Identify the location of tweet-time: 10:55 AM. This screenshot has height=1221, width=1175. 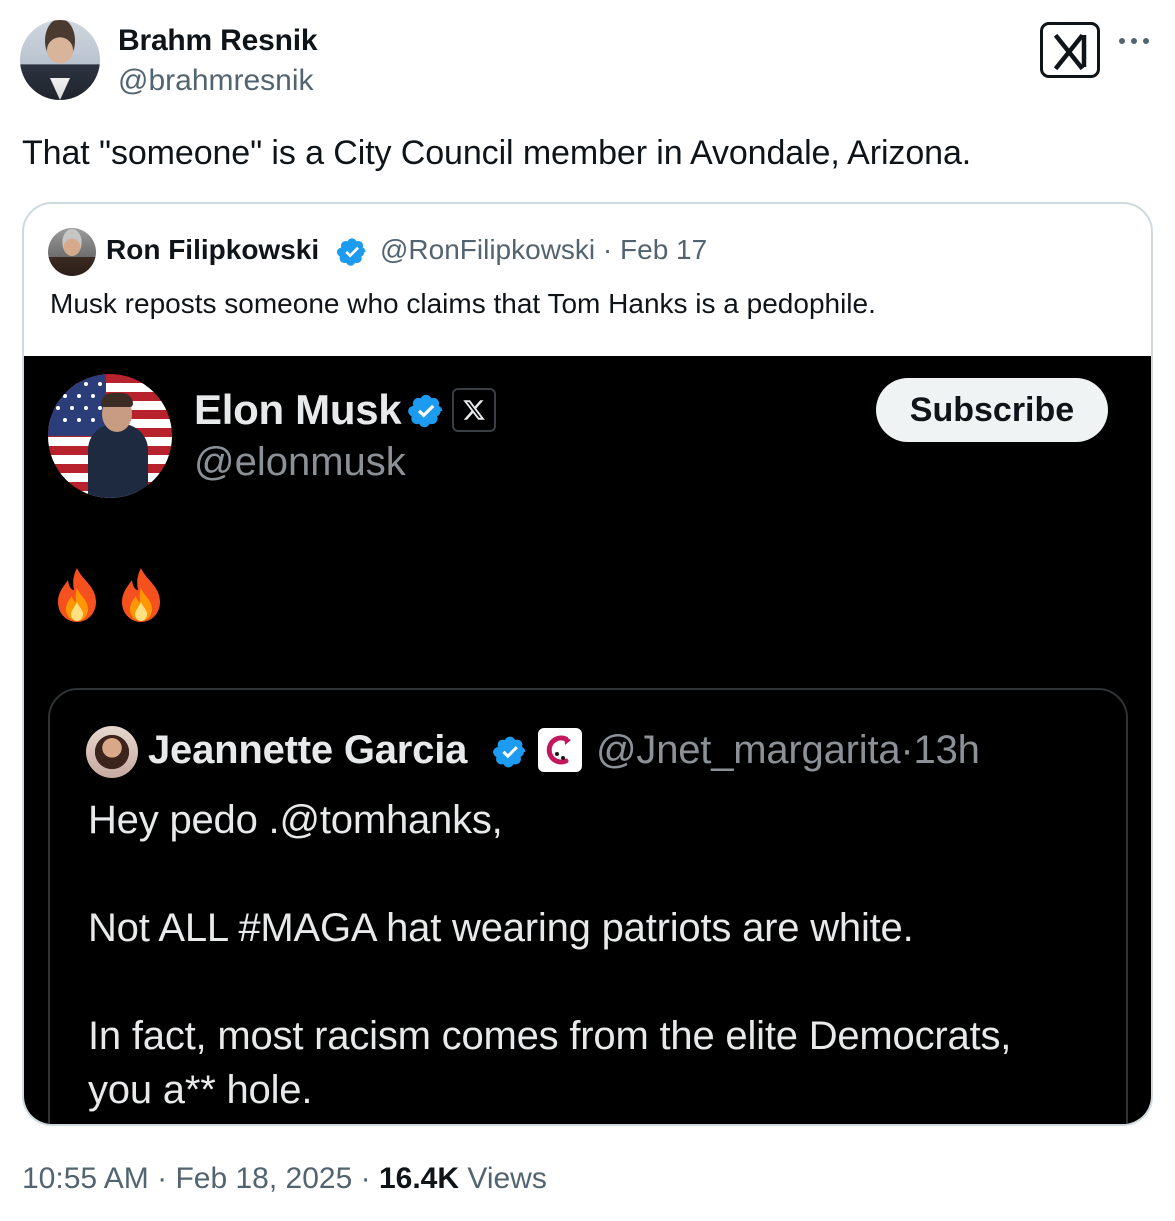
(85, 1178).